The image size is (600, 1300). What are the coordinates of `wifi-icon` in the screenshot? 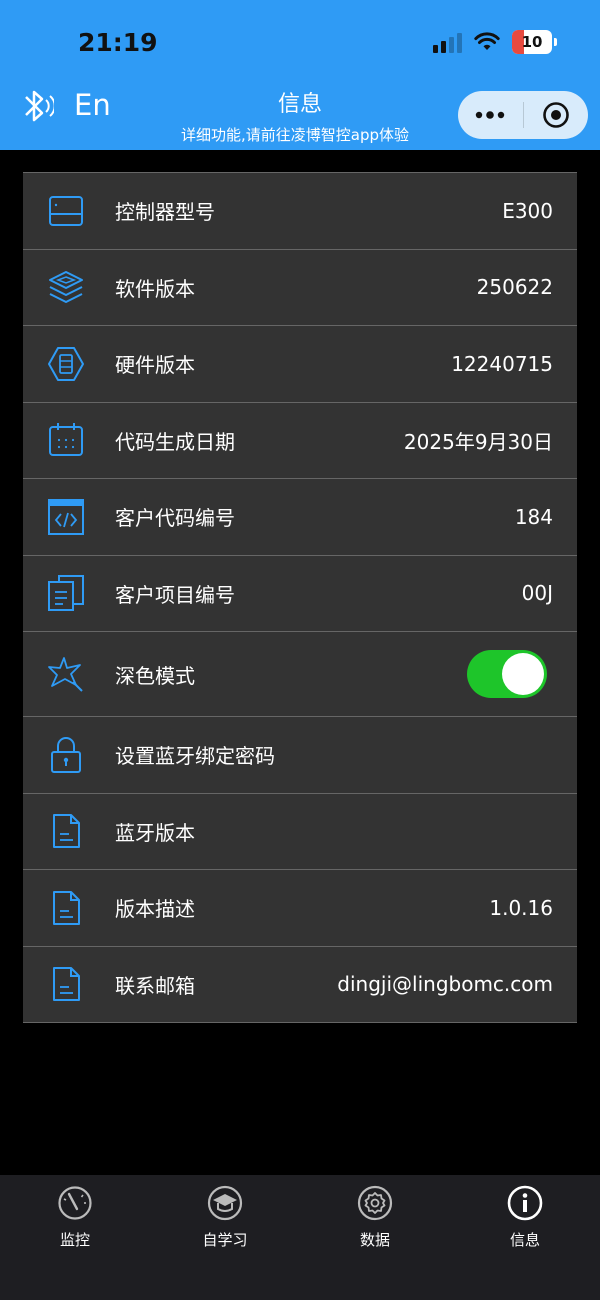 It's located at (487, 41).